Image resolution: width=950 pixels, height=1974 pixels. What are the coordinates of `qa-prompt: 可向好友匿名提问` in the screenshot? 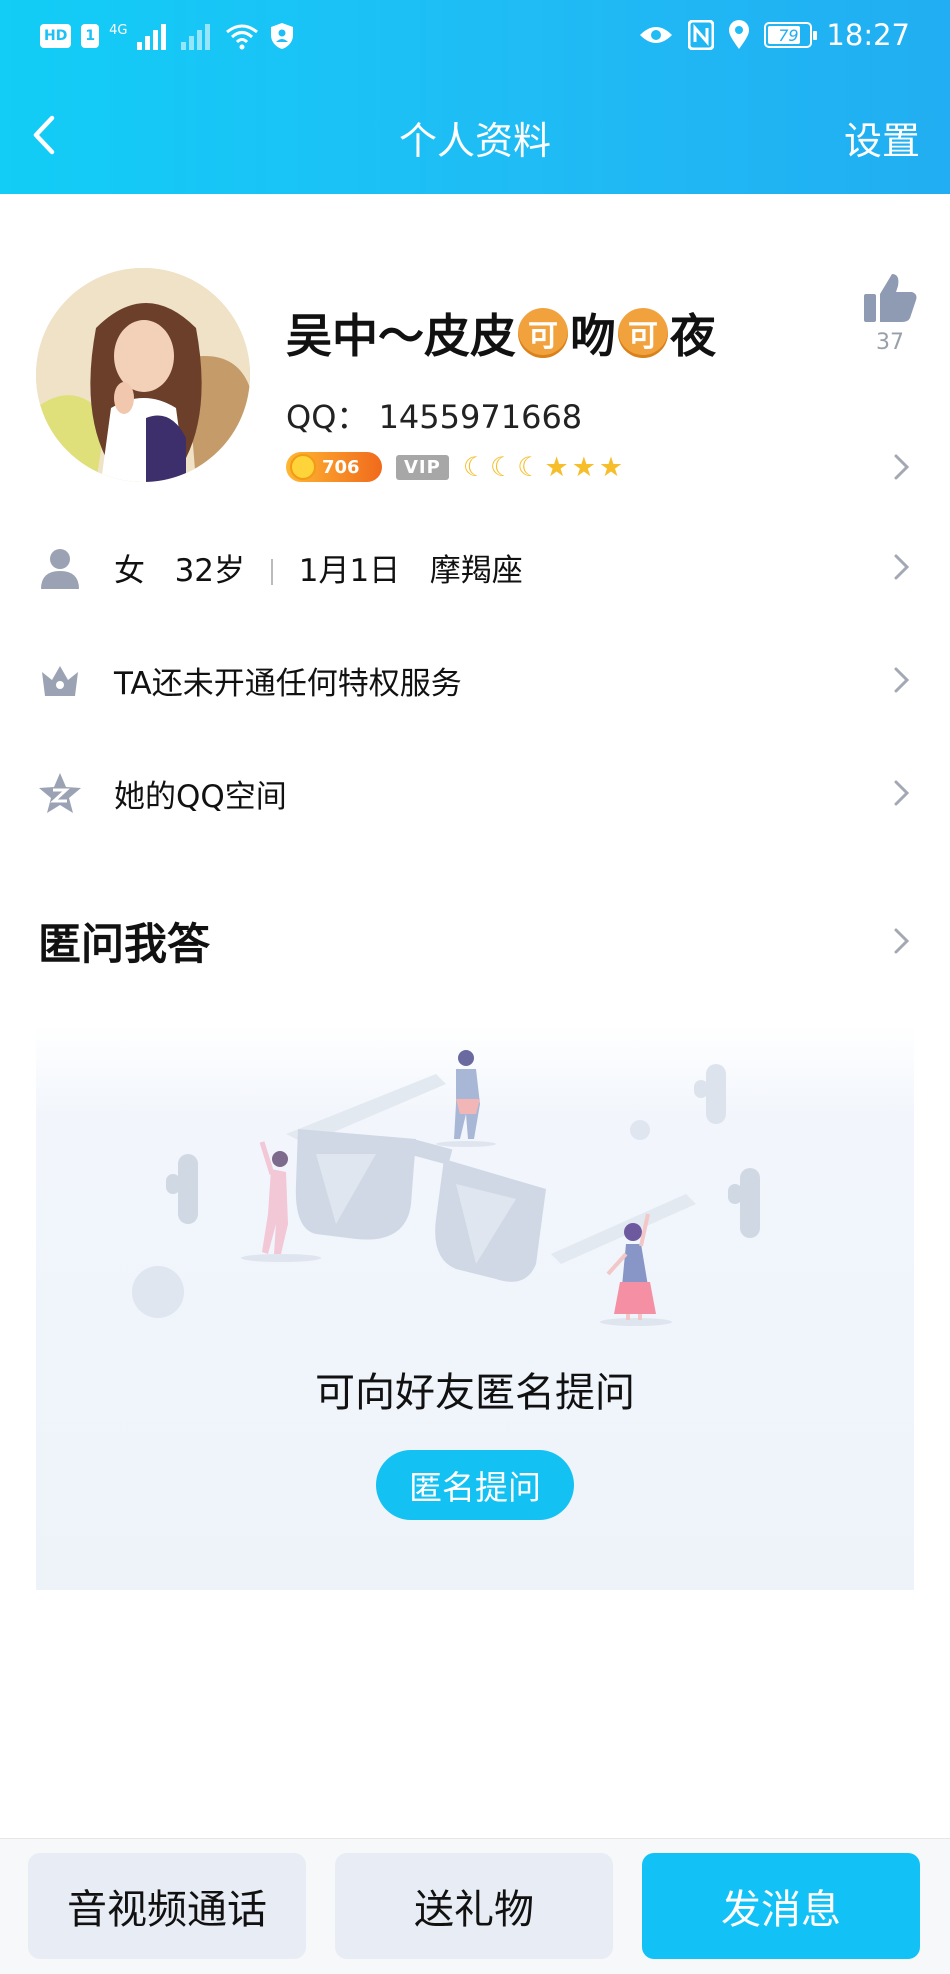 It's located at (475, 1393).